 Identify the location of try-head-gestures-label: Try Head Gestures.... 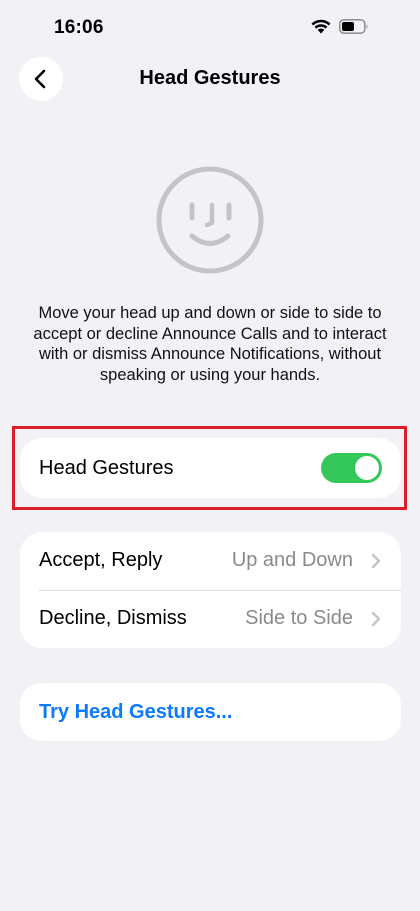
(136, 712).